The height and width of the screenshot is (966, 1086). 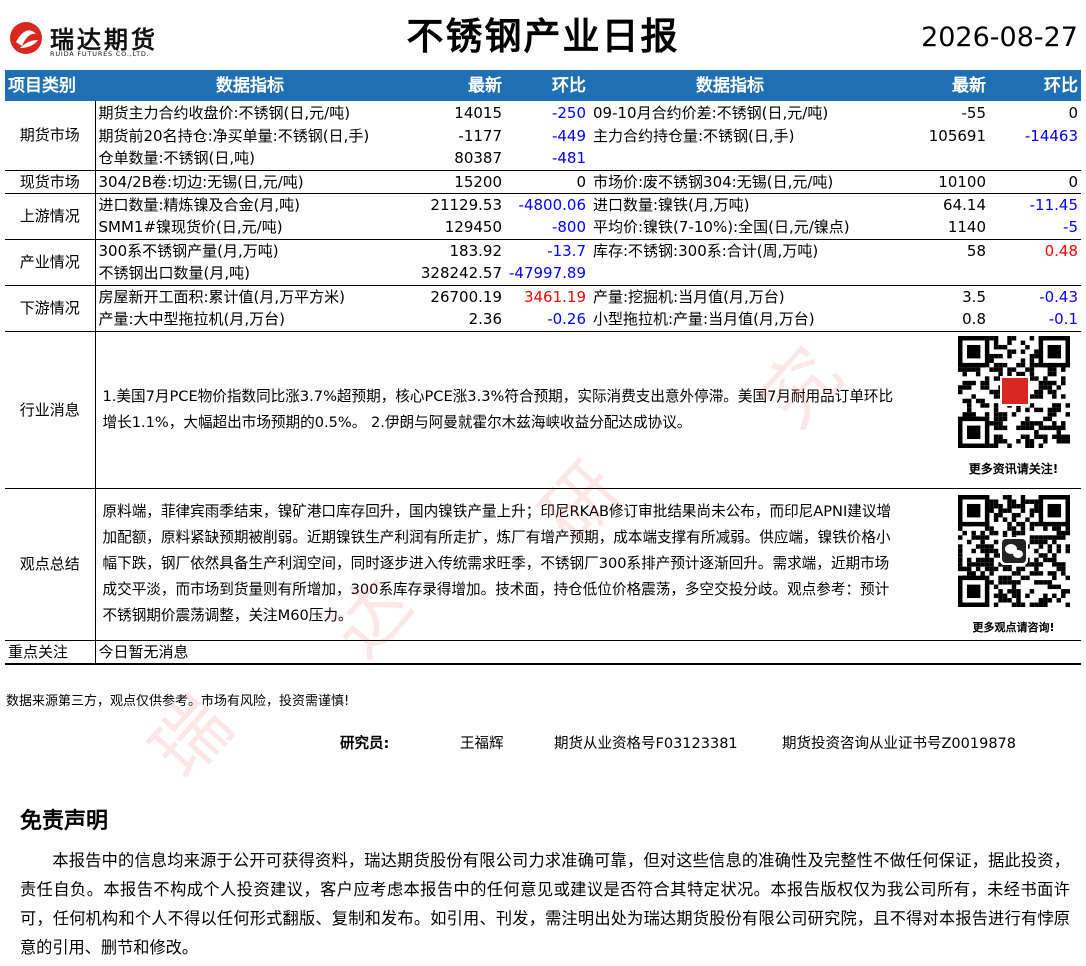 What do you see at coordinates (480, 135) in the screenshot?
I see `latest-value: -1177` at bounding box center [480, 135].